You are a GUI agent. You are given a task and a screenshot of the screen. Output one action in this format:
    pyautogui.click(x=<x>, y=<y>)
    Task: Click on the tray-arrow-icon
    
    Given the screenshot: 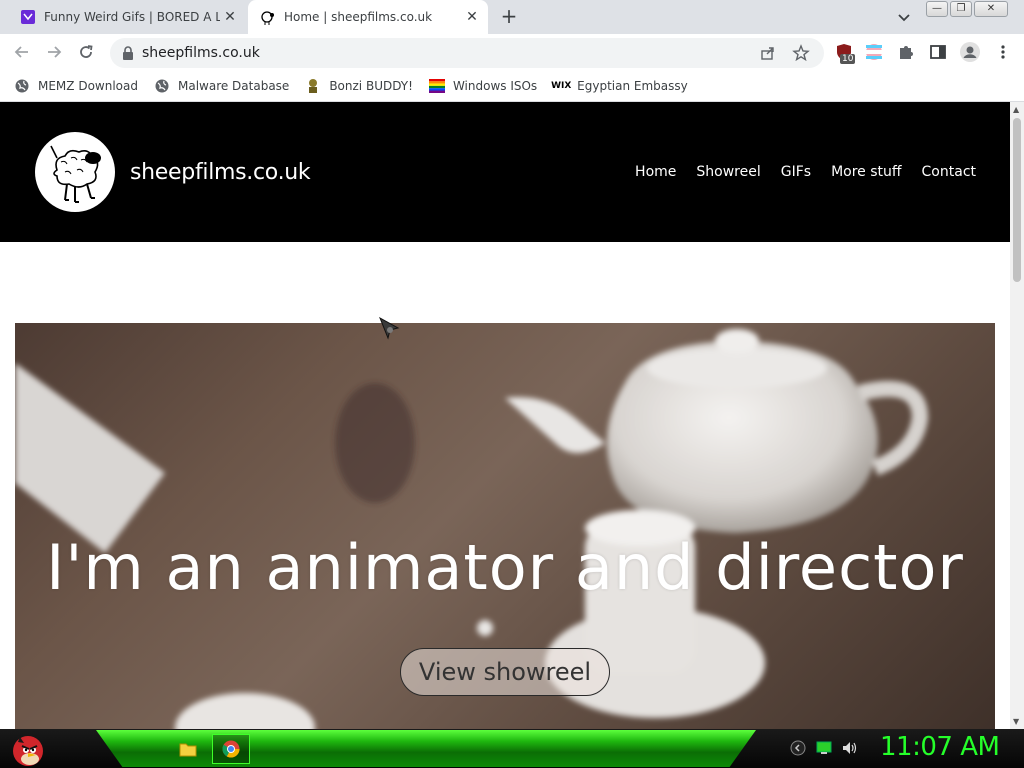 What is the action you would take?
    pyautogui.click(x=798, y=748)
    